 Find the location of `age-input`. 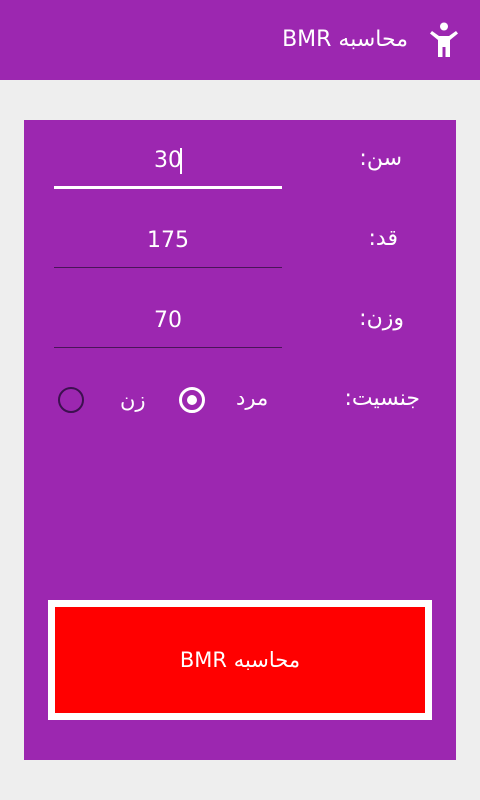

age-input is located at coordinates (168, 160).